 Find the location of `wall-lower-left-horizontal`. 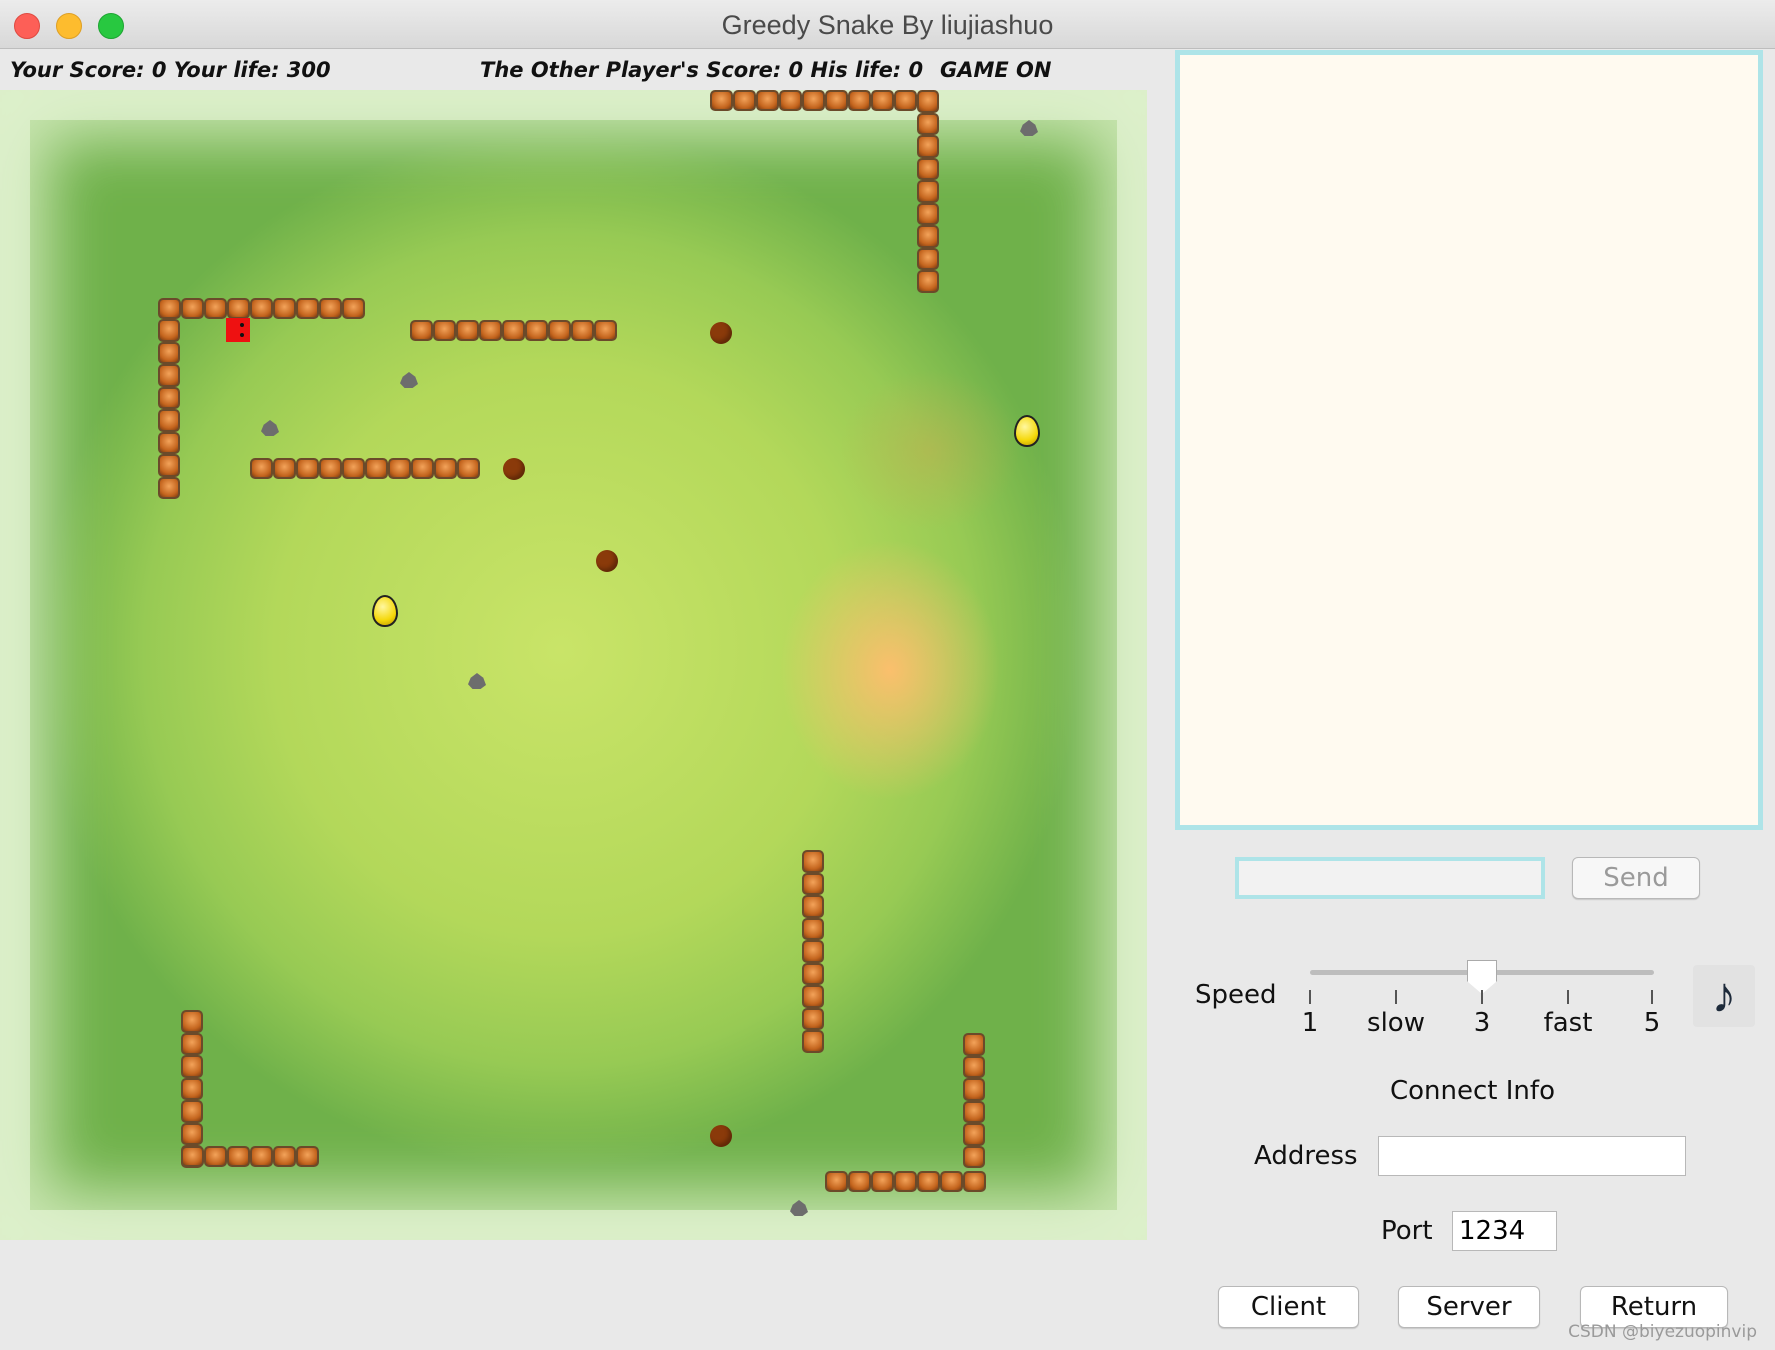

wall-lower-left-horizontal is located at coordinates (250, 1156).